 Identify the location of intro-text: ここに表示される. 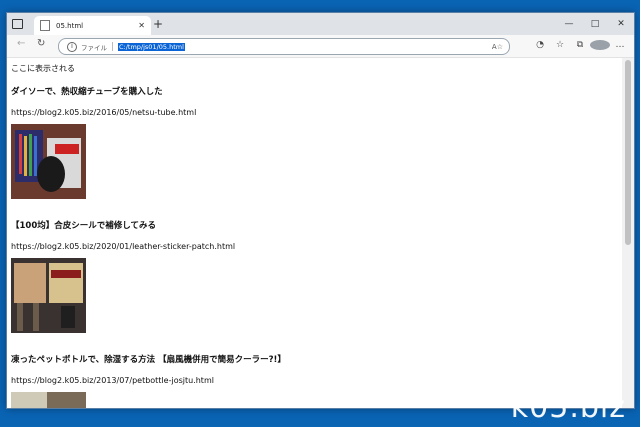
(43, 68).